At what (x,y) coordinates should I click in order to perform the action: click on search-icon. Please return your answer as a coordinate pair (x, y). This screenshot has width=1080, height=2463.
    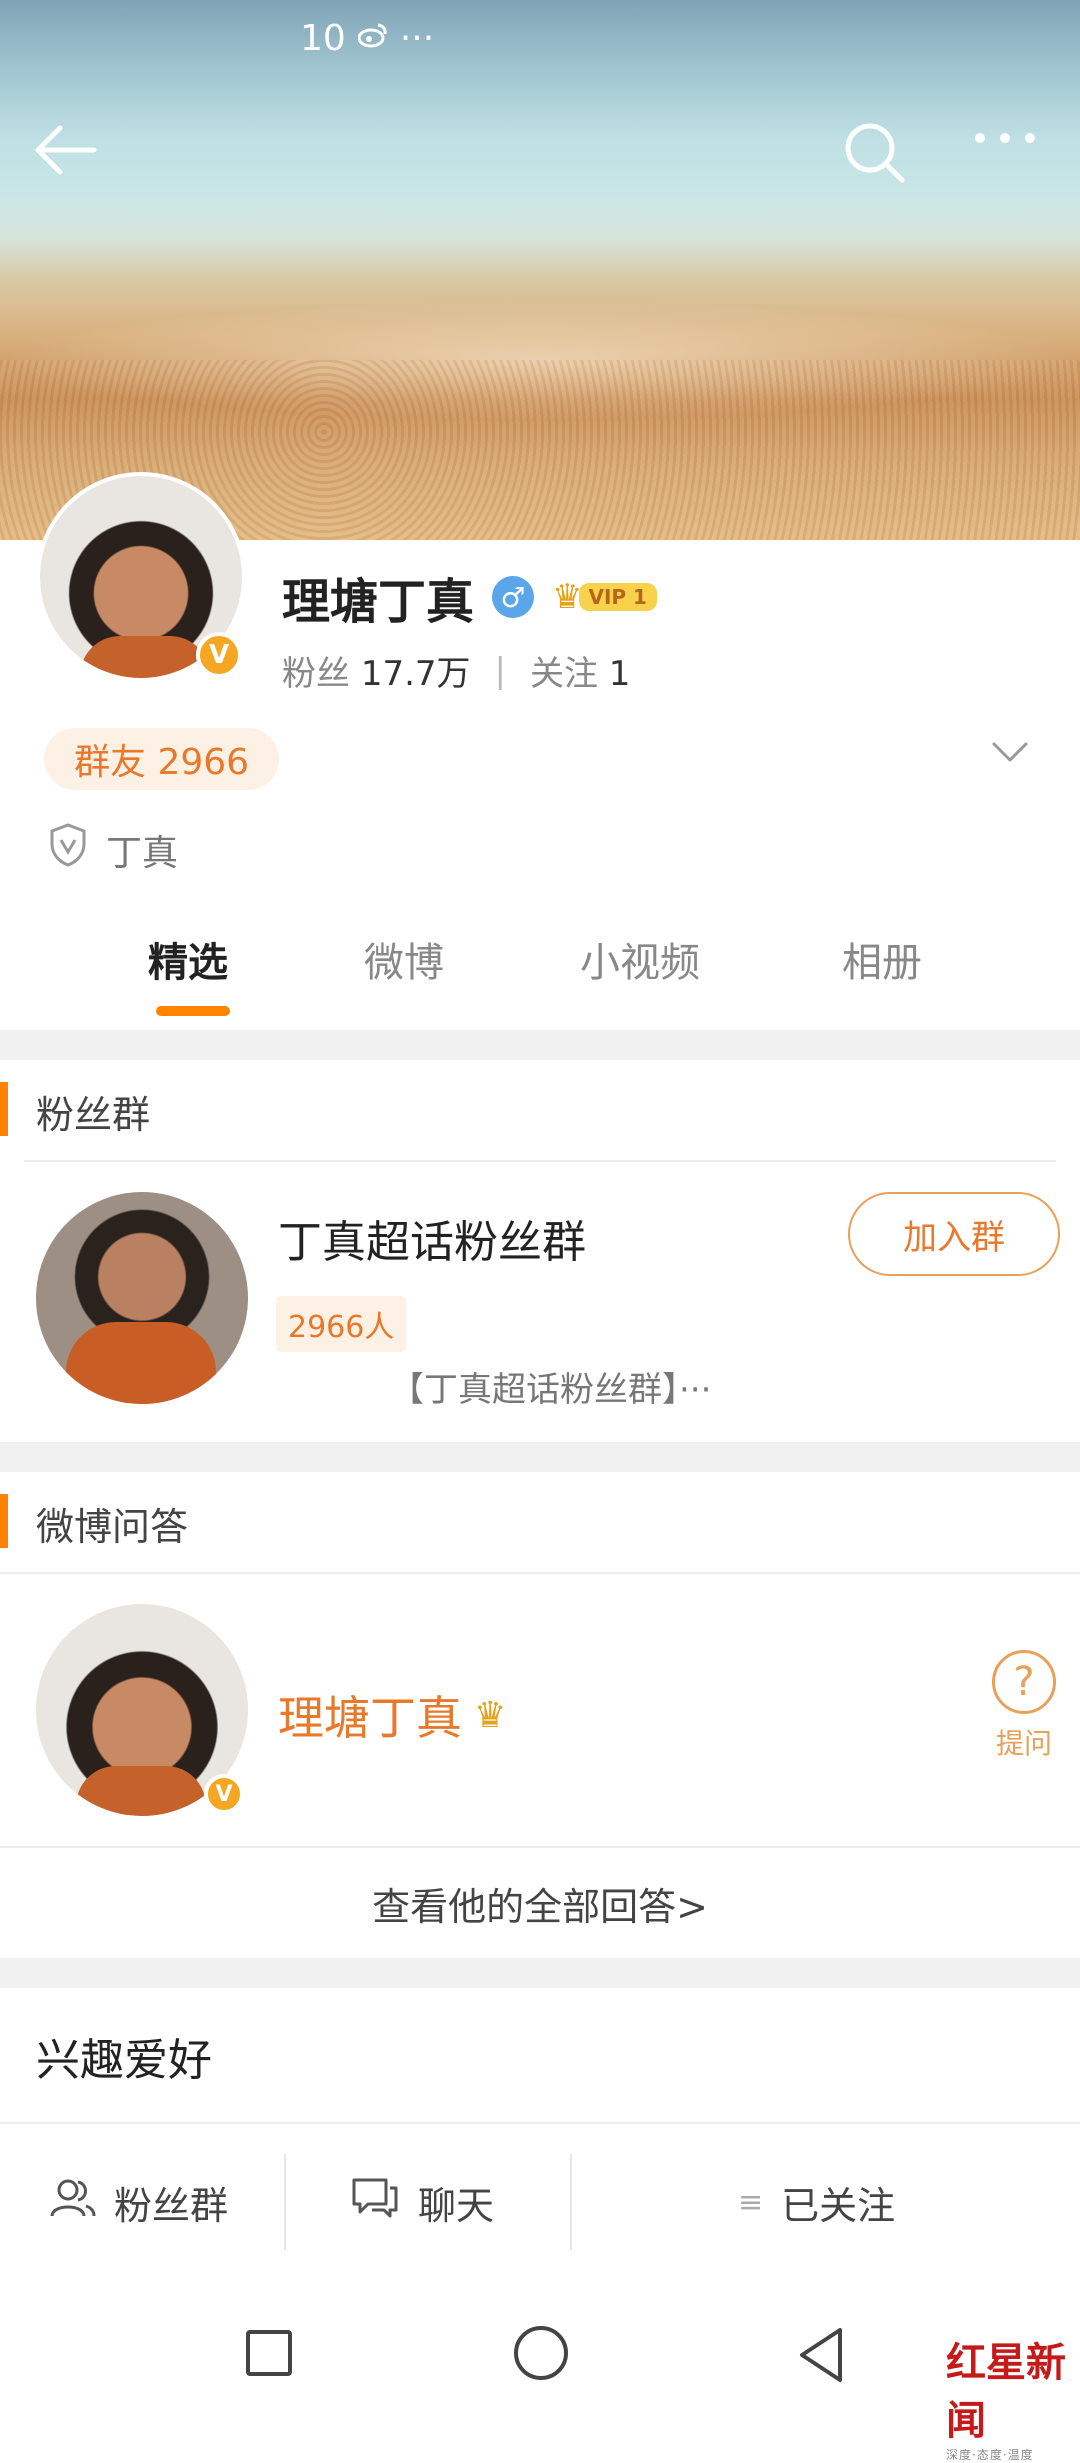
    Looking at the image, I should click on (880, 158).